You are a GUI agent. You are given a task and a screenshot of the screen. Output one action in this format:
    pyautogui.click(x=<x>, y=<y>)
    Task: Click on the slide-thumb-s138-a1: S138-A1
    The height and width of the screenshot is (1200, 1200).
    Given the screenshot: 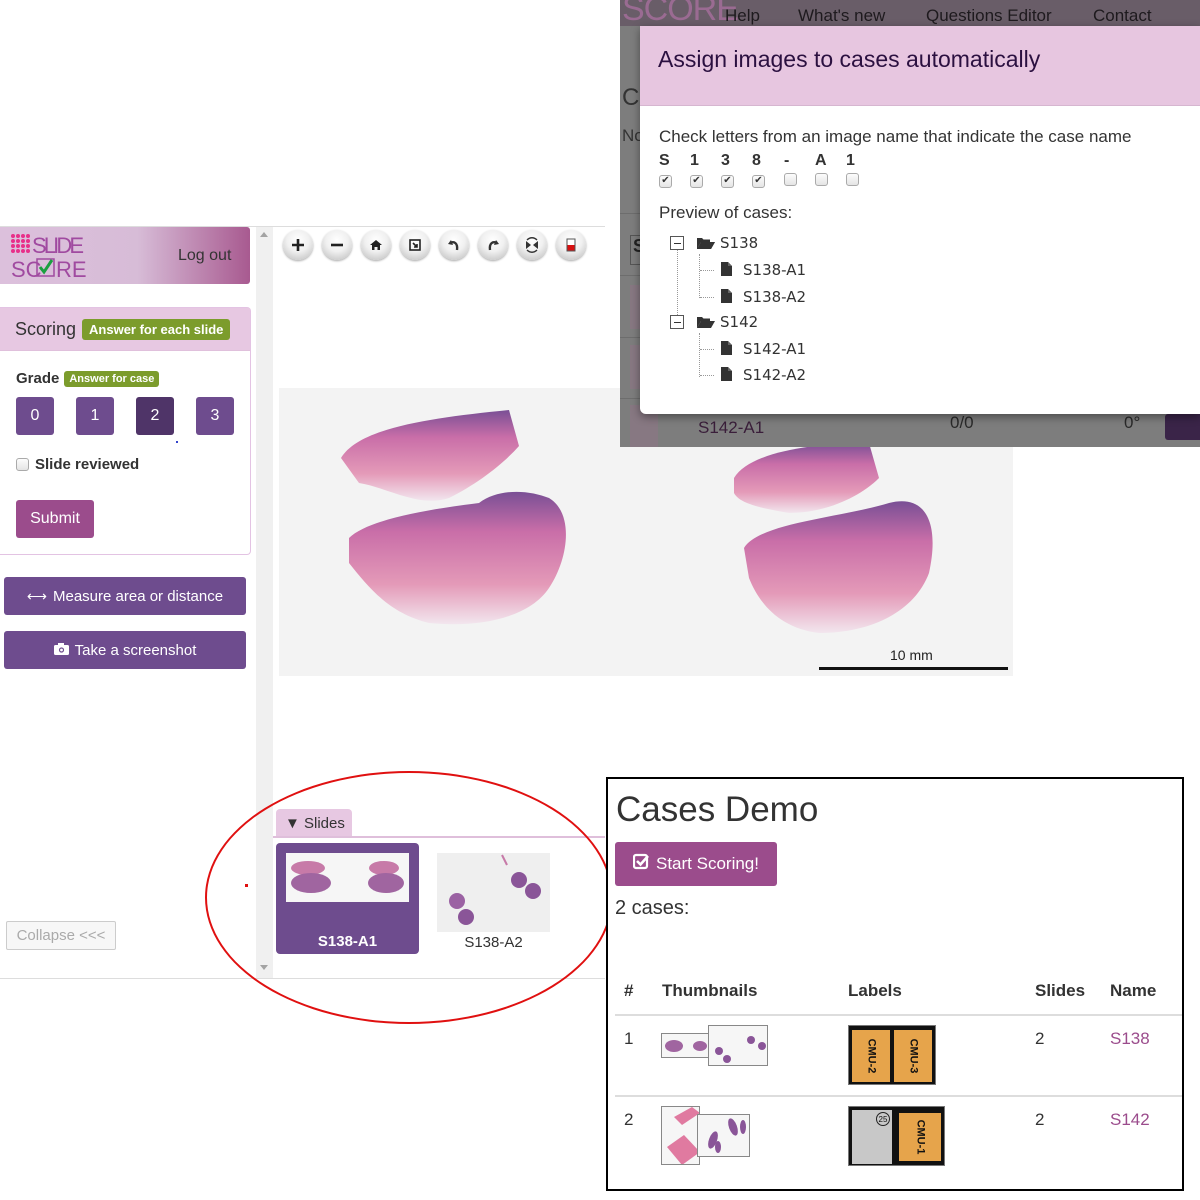 What is the action you would take?
    pyautogui.click(x=347, y=898)
    